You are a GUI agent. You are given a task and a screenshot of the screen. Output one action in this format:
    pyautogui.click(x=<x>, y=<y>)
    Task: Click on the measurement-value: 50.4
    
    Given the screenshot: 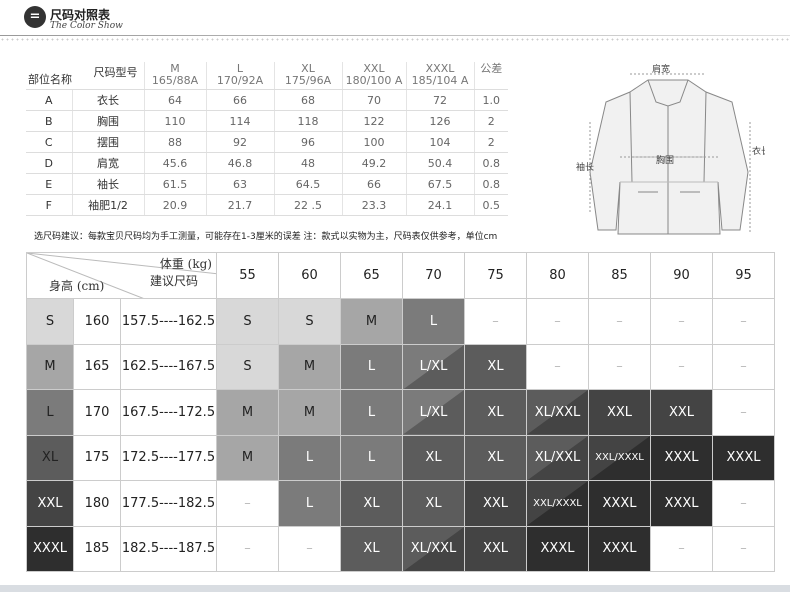 What is the action you would take?
    pyautogui.click(x=439, y=163)
    